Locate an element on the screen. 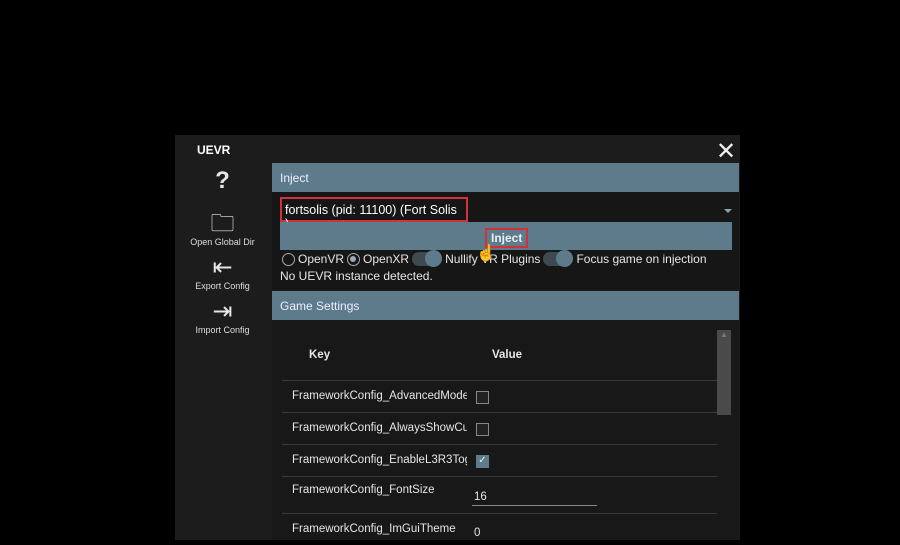 The image size is (900, 545). table-row: FrameworkConfig_AdvancedMode is located at coordinates (499, 396).